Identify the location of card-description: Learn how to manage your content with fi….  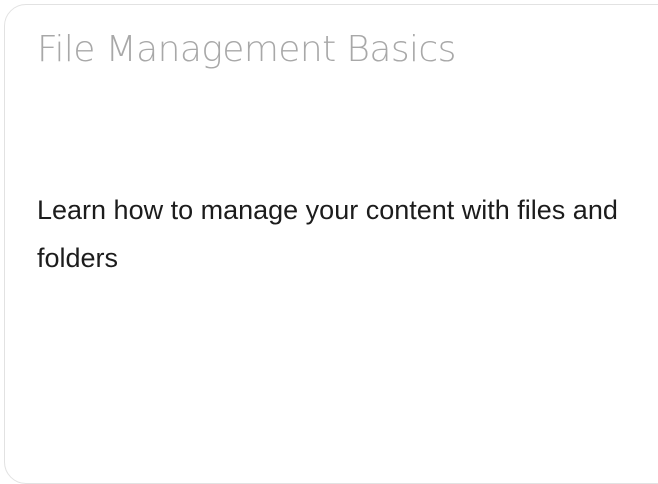
(327, 234).